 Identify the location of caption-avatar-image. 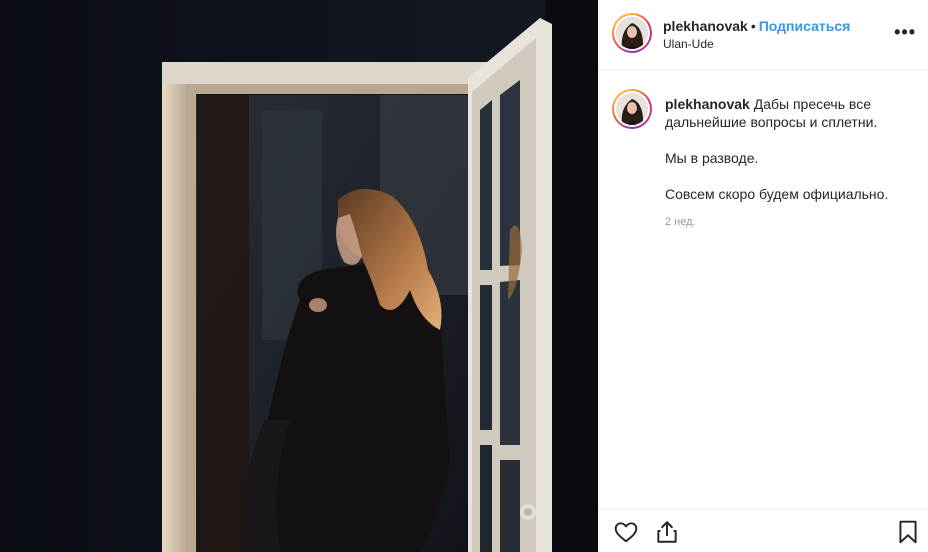
(632, 109).